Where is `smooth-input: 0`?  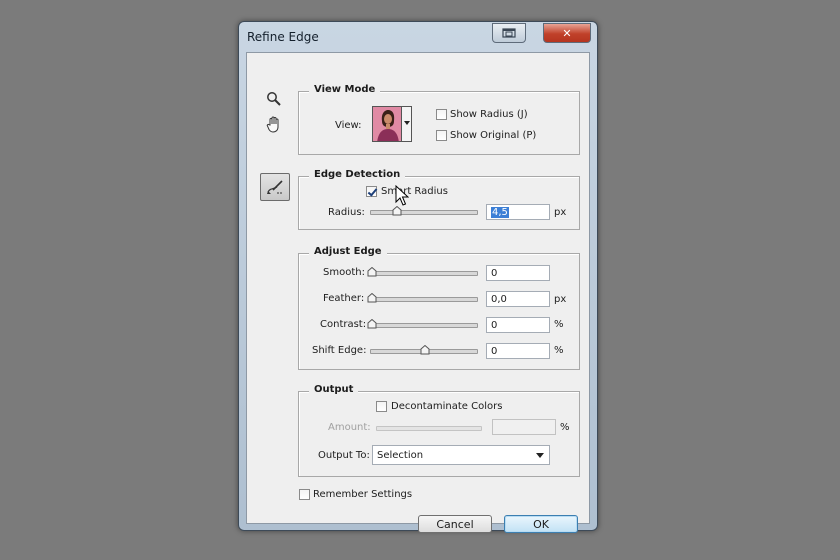 smooth-input: 0 is located at coordinates (518, 273).